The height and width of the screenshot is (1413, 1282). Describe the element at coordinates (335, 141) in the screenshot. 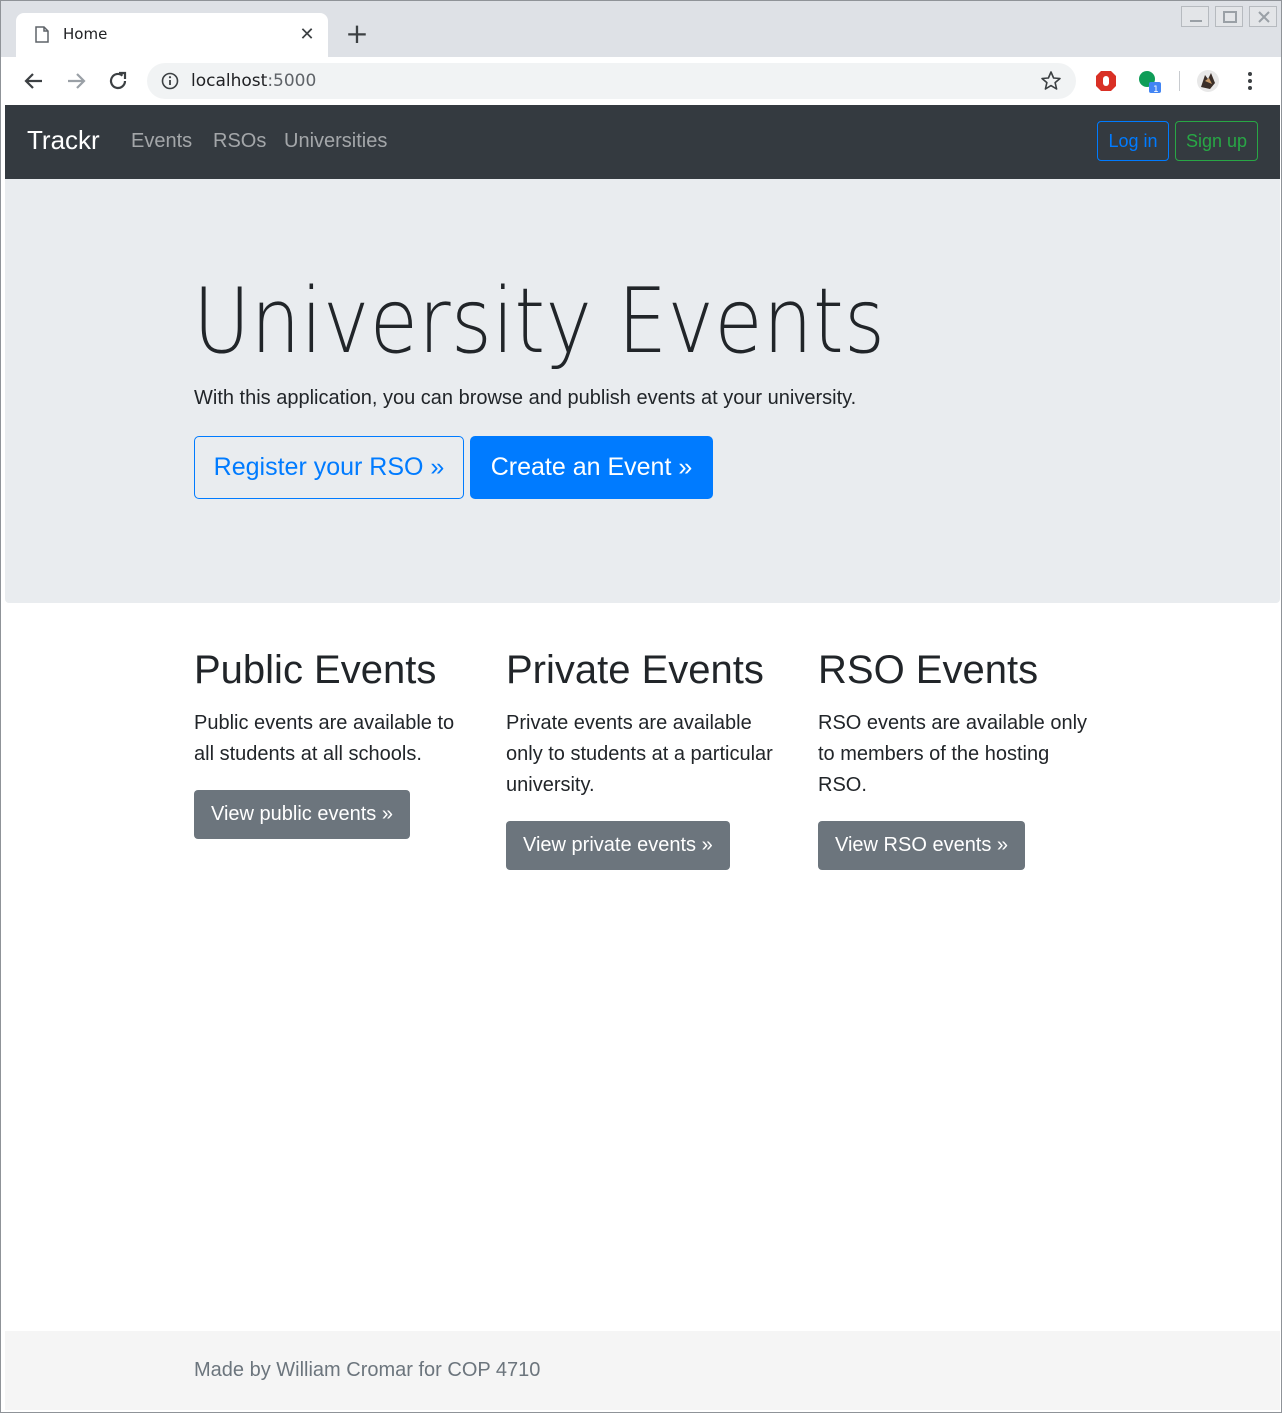

I see `nav-link-universities: Universities` at that location.